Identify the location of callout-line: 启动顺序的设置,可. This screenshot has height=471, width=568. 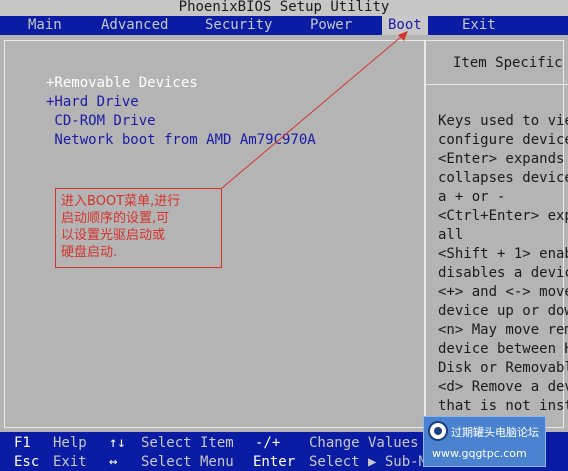
(115, 218).